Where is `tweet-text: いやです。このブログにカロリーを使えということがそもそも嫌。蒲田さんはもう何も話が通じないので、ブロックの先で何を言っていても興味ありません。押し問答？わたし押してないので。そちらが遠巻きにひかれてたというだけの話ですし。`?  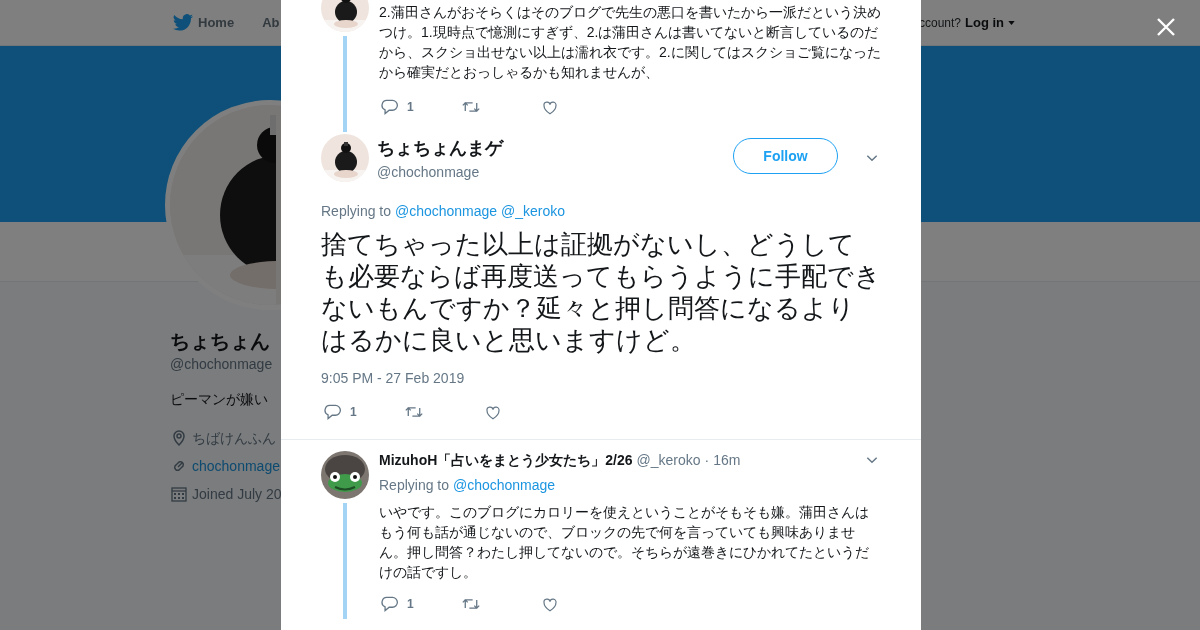
tweet-text: いやです。このブログにカロリーを使えということがそもそも嫌。蒲田さんはもう何も話が通じないので、ブロックの先で何を言っていても興味ありません。押し問答？わたし押してないので。そちらが遠巻きにひかれてたというだけの話ですし。 is located at coordinates (624, 542).